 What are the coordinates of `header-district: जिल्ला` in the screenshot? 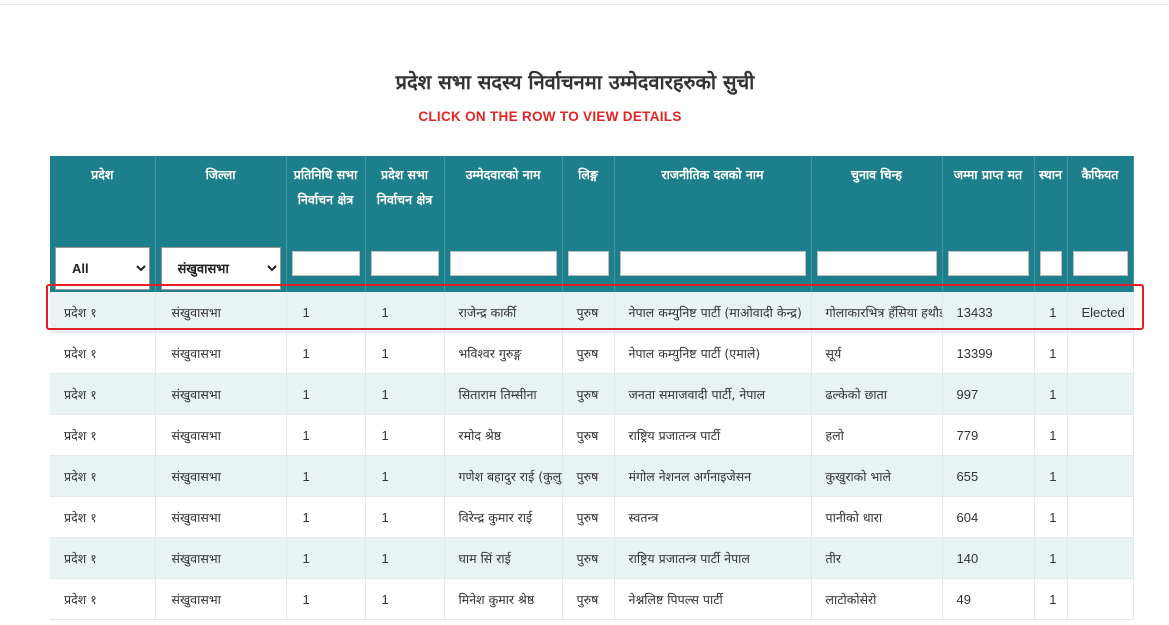 It's located at (221, 197).